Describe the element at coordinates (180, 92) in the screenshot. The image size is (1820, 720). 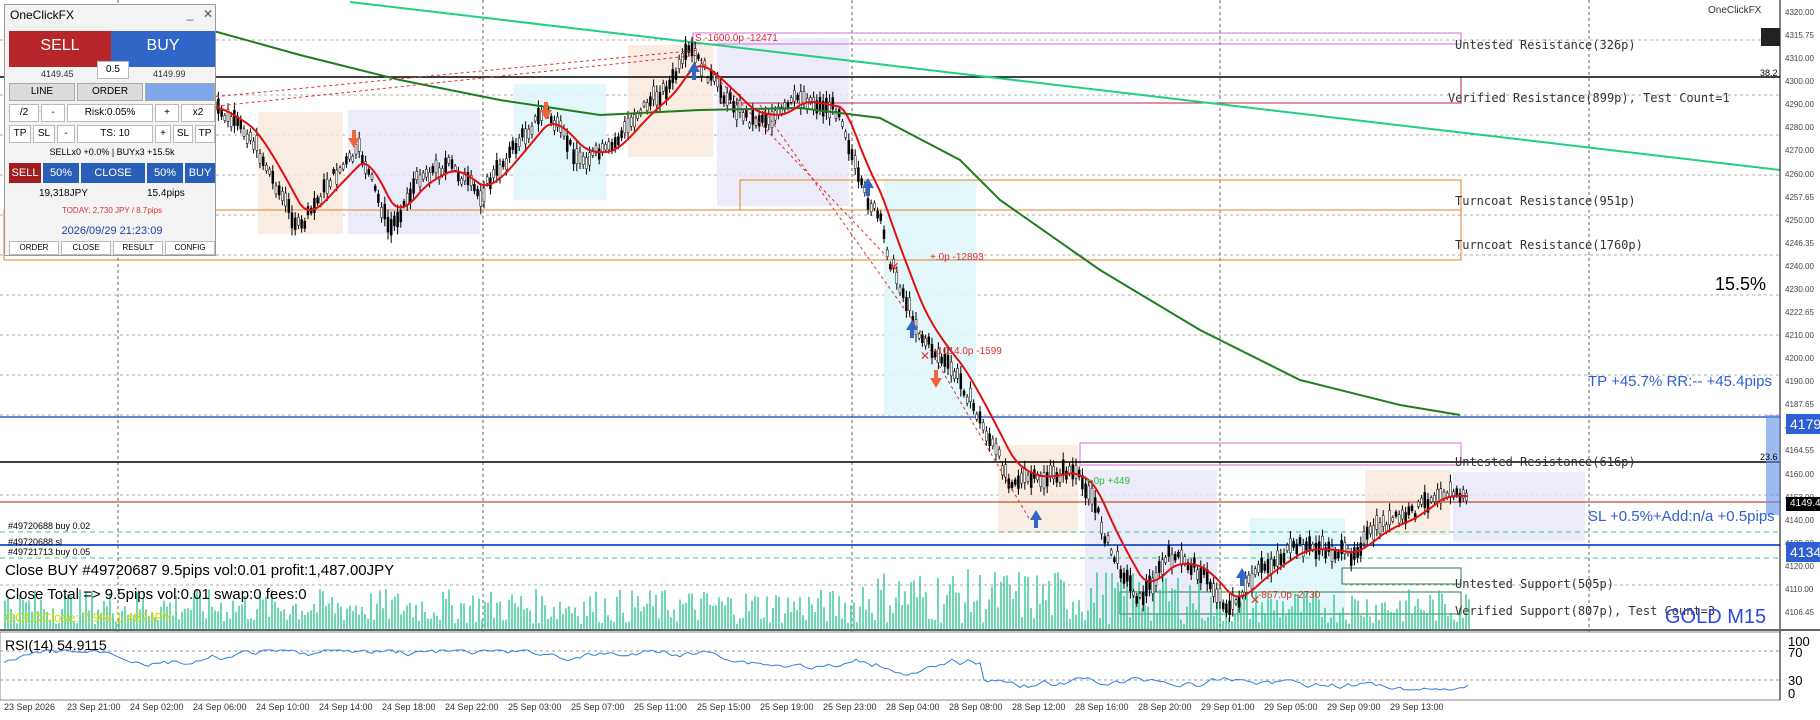
I see `mode-toggle-button` at that location.